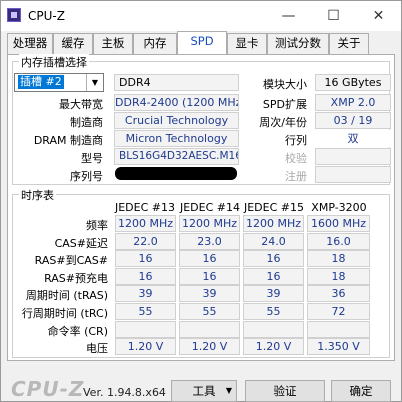 This screenshot has height=402, width=402. I want to click on rank-value: 双, so click(353, 138).